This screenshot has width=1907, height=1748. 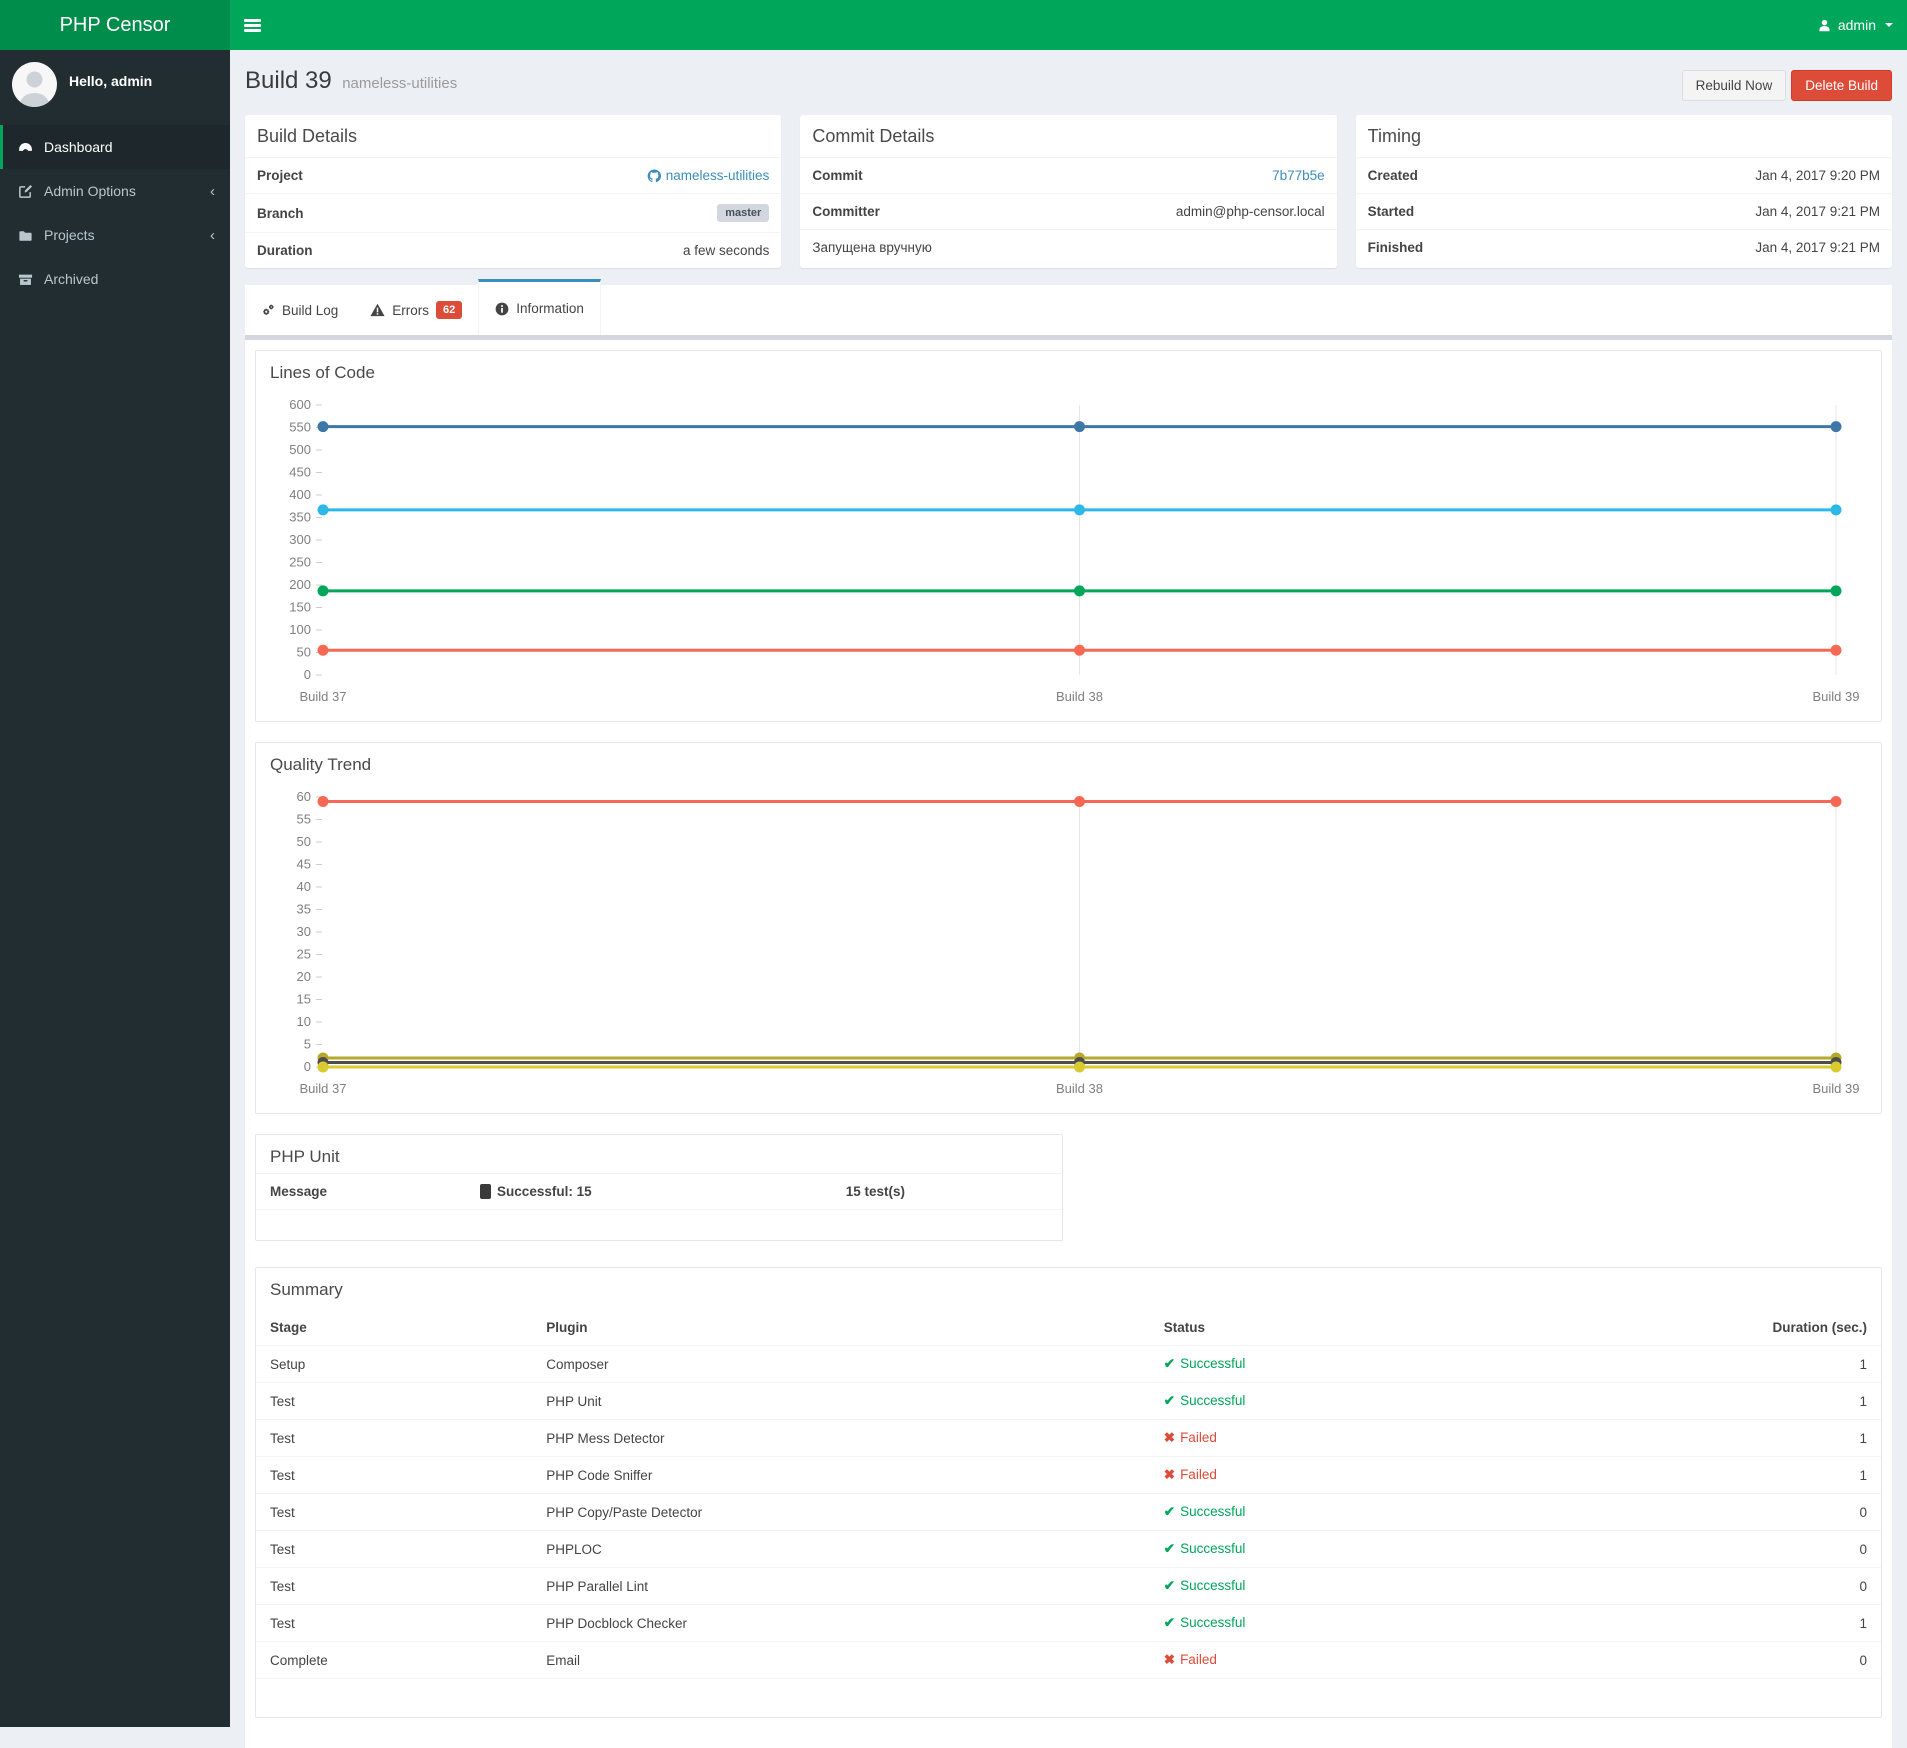 I want to click on plugin-column-header: Plugin, so click(x=841, y=1328).